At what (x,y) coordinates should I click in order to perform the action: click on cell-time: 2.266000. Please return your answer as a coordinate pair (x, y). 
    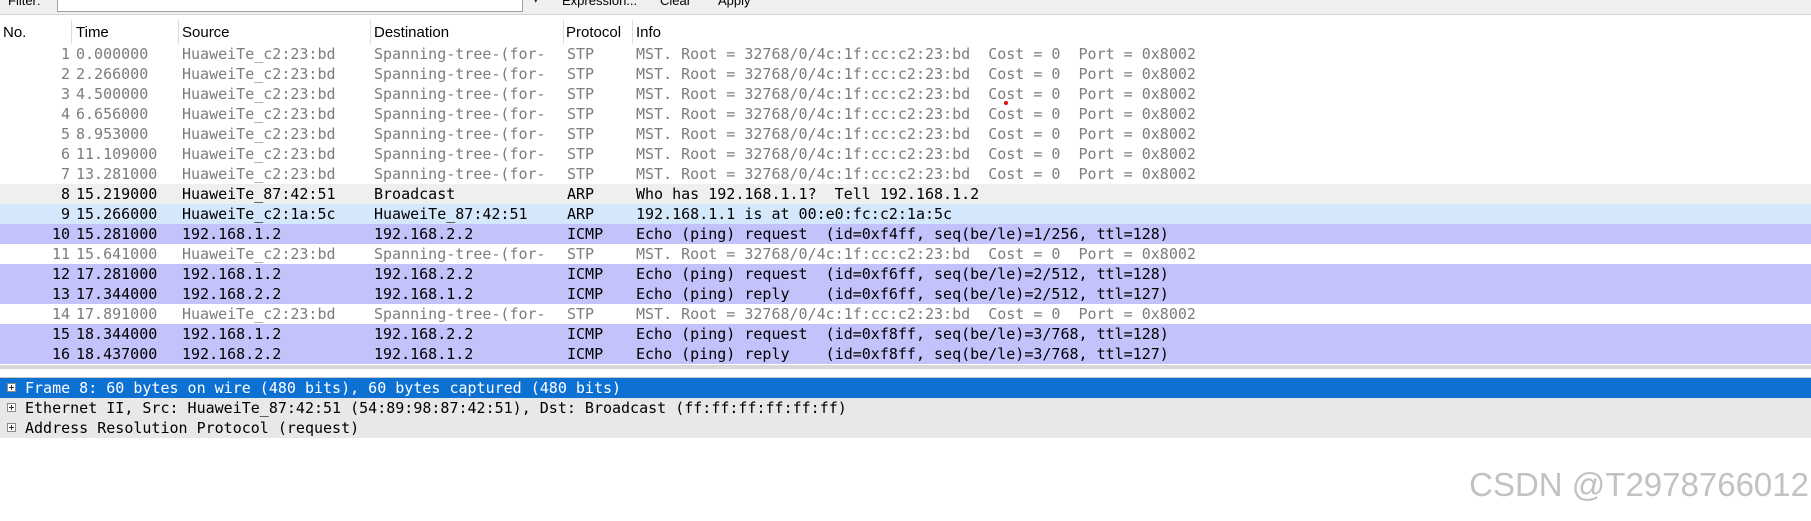
    Looking at the image, I should click on (112, 74).